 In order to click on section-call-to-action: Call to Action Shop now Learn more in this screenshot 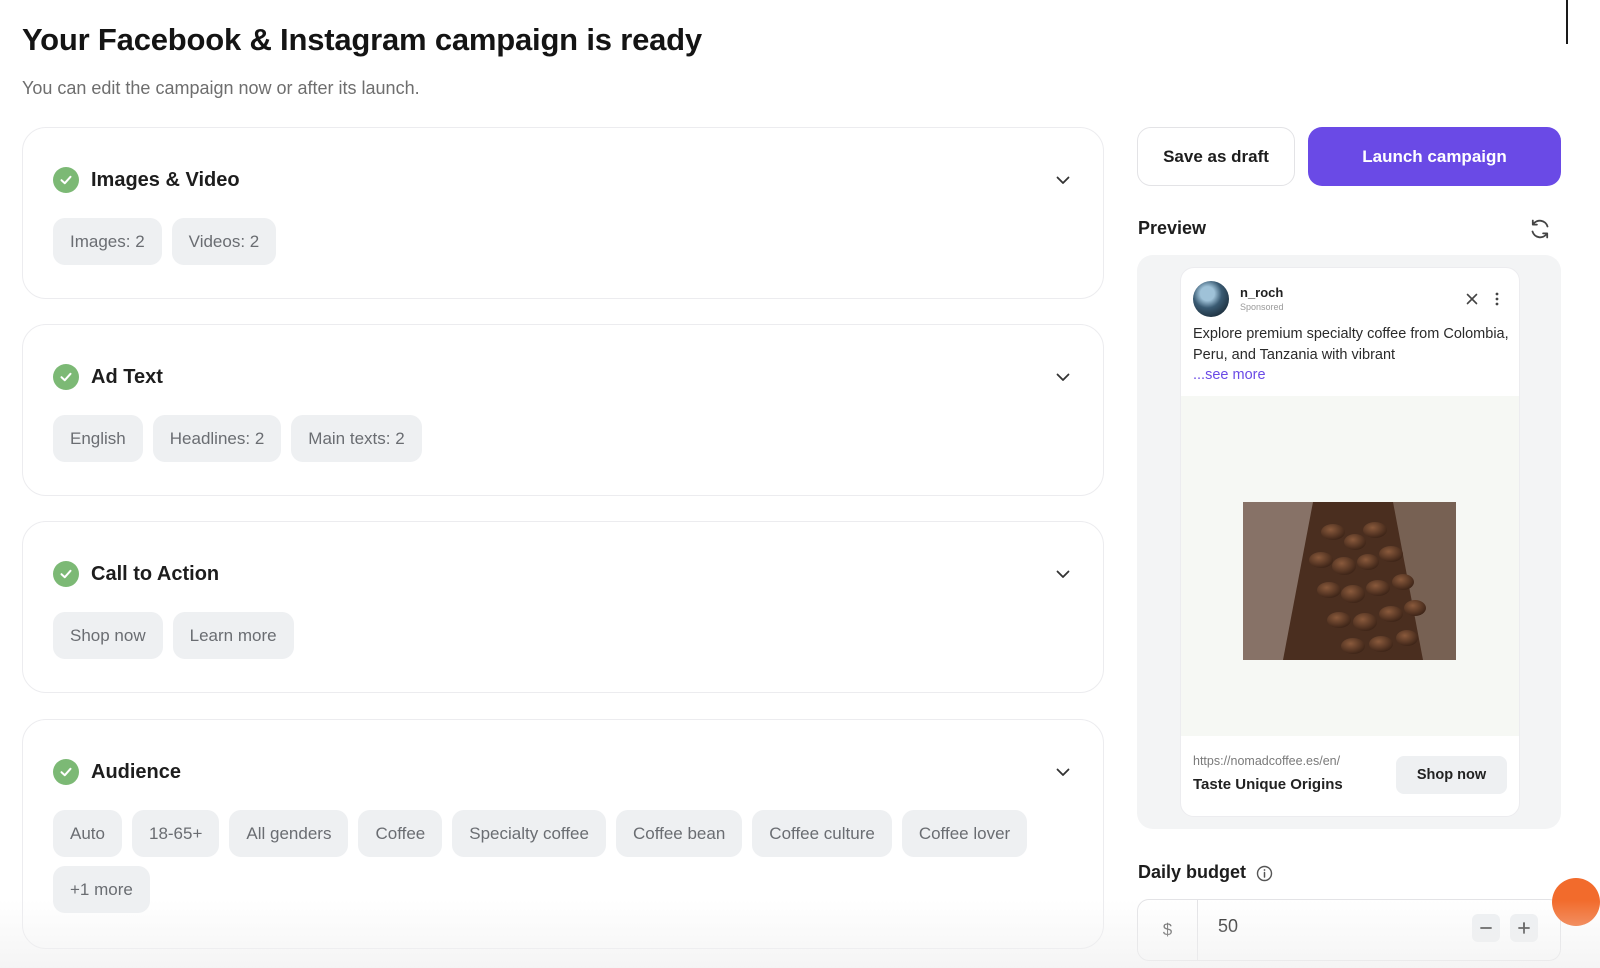, I will do `click(563, 607)`.